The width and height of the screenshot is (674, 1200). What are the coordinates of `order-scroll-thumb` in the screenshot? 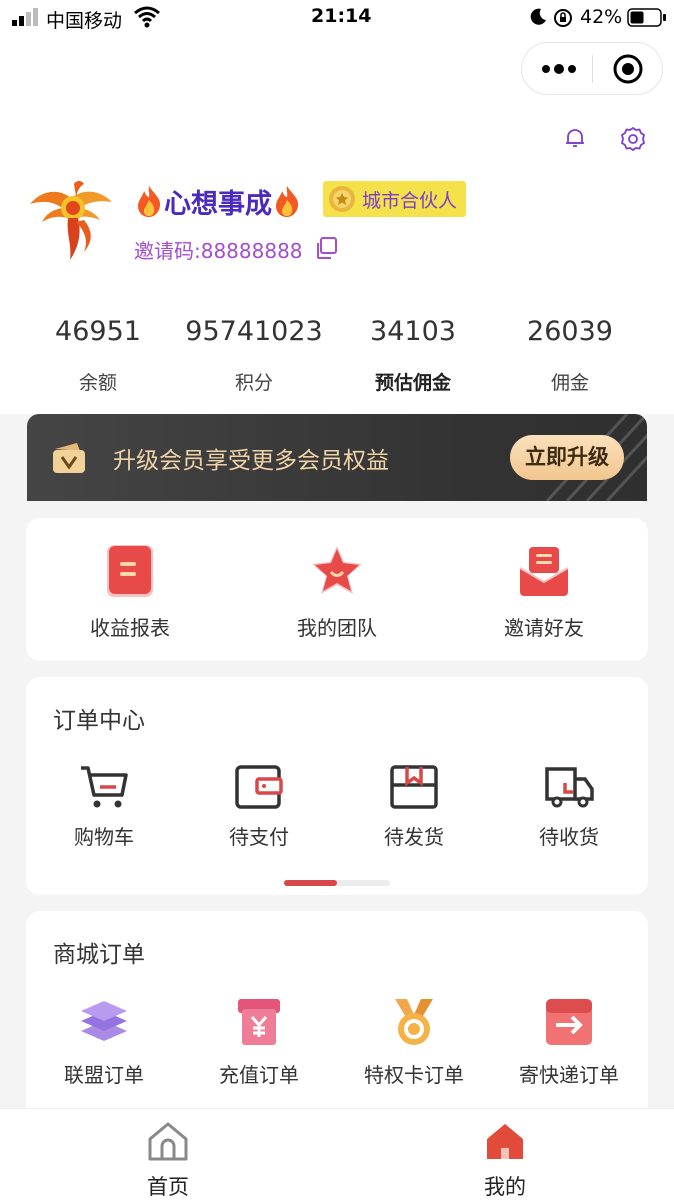 It's located at (310, 883).